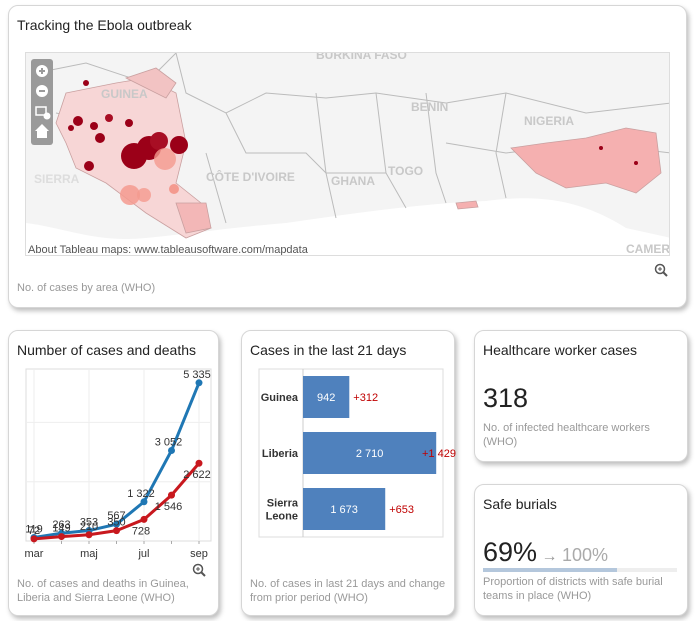  Describe the element at coordinates (42, 131) in the screenshot. I see `home-icon` at that location.